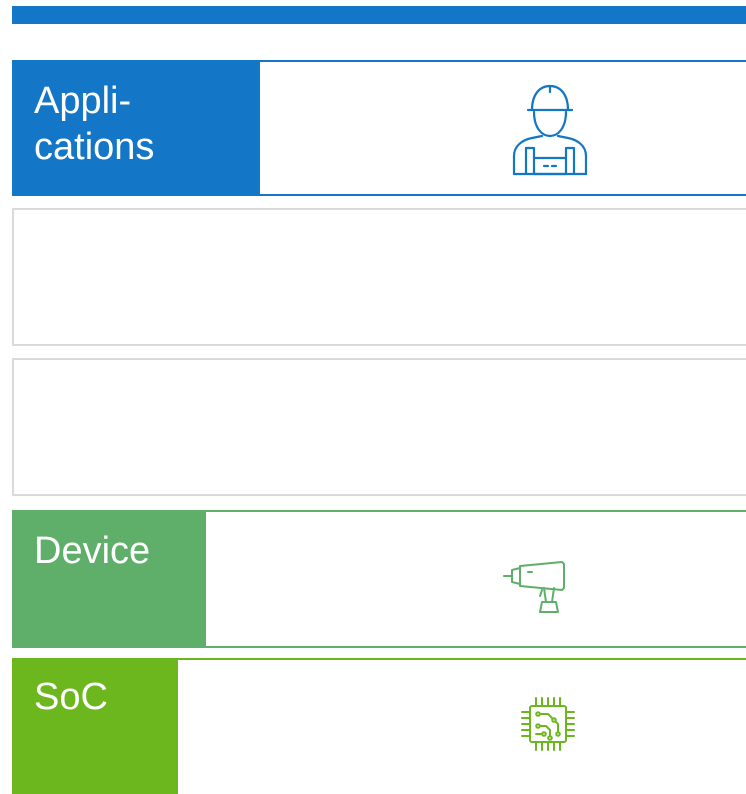  Describe the element at coordinates (548, 724) in the screenshot. I see `chip-icon` at that location.